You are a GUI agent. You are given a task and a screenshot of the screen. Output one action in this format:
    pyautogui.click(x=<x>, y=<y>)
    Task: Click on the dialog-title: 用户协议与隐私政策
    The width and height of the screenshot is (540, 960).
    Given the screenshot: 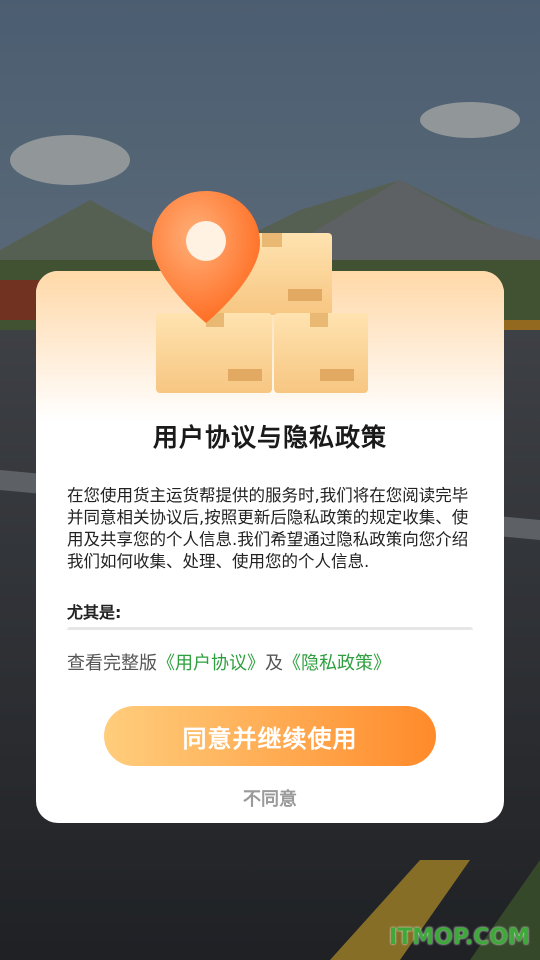 What is the action you would take?
    pyautogui.click(x=269, y=437)
    